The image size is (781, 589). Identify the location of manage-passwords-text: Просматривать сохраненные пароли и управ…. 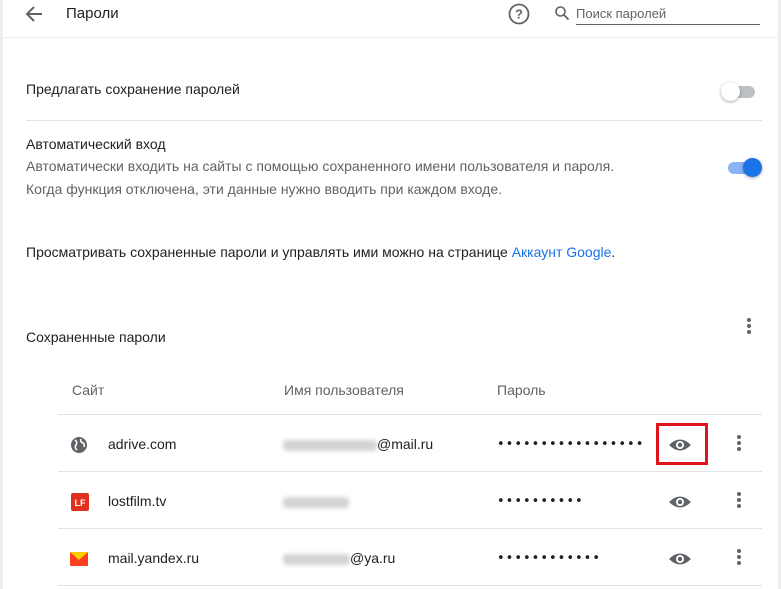
(320, 252).